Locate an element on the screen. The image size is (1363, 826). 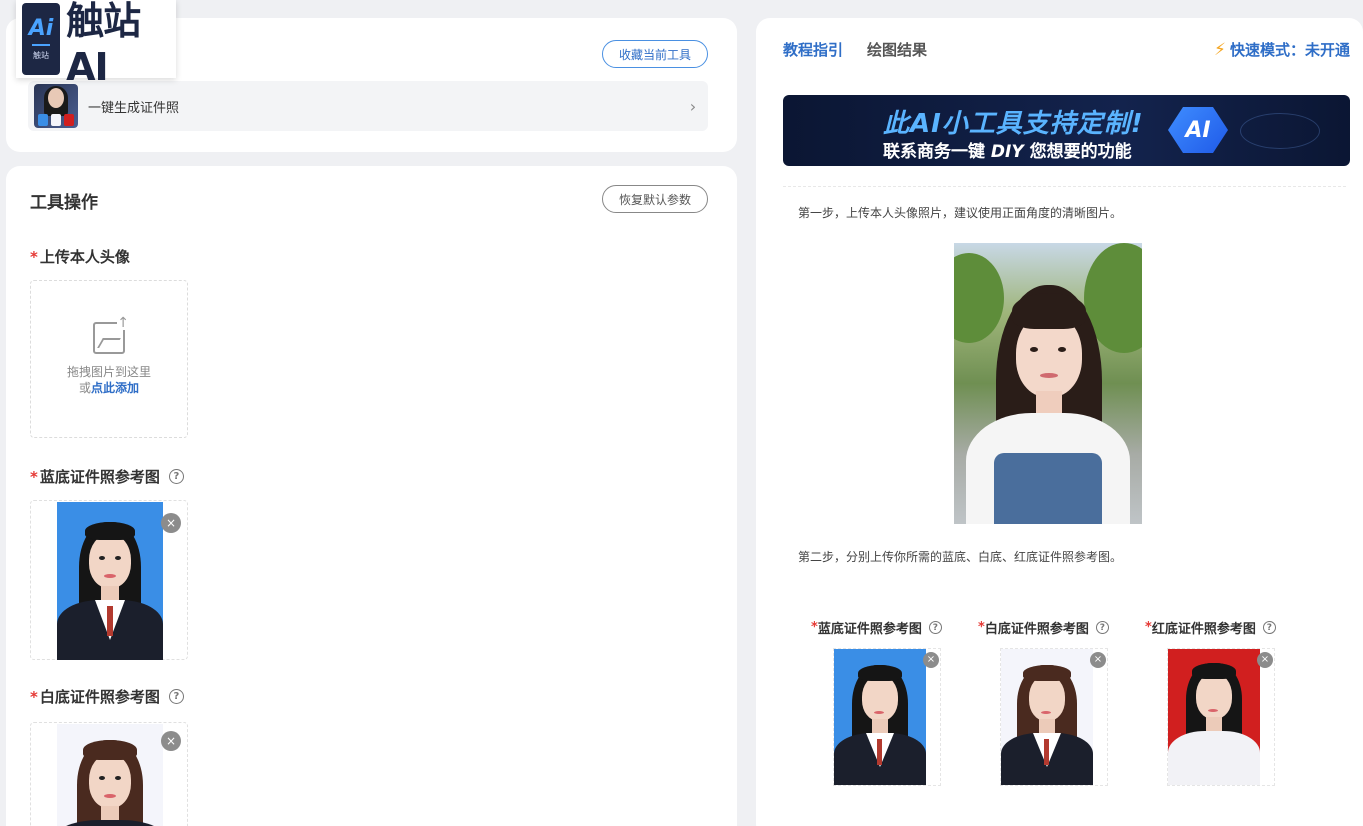
blue-reference-photo is located at coordinates (110, 581).